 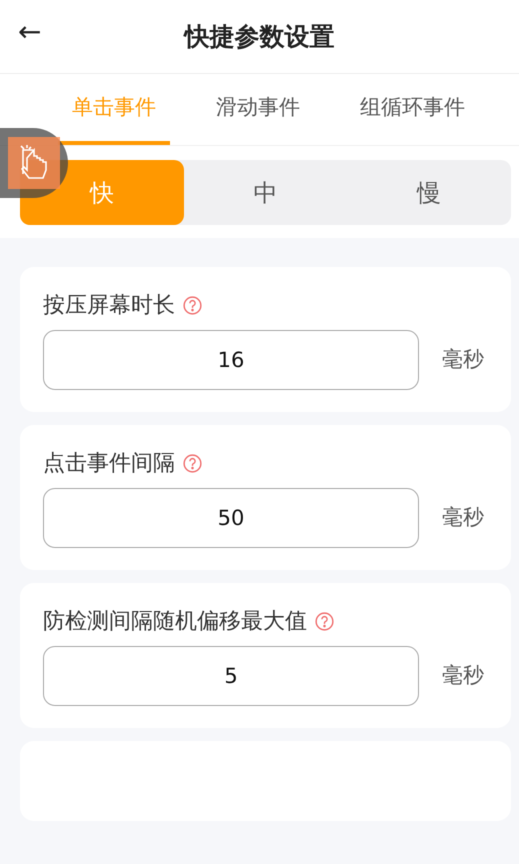 What do you see at coordinates (175, 622) in the screenshot?
I see `setting-label: 防检测间隔随机偏移最大值` at bounding box center [175, 622].